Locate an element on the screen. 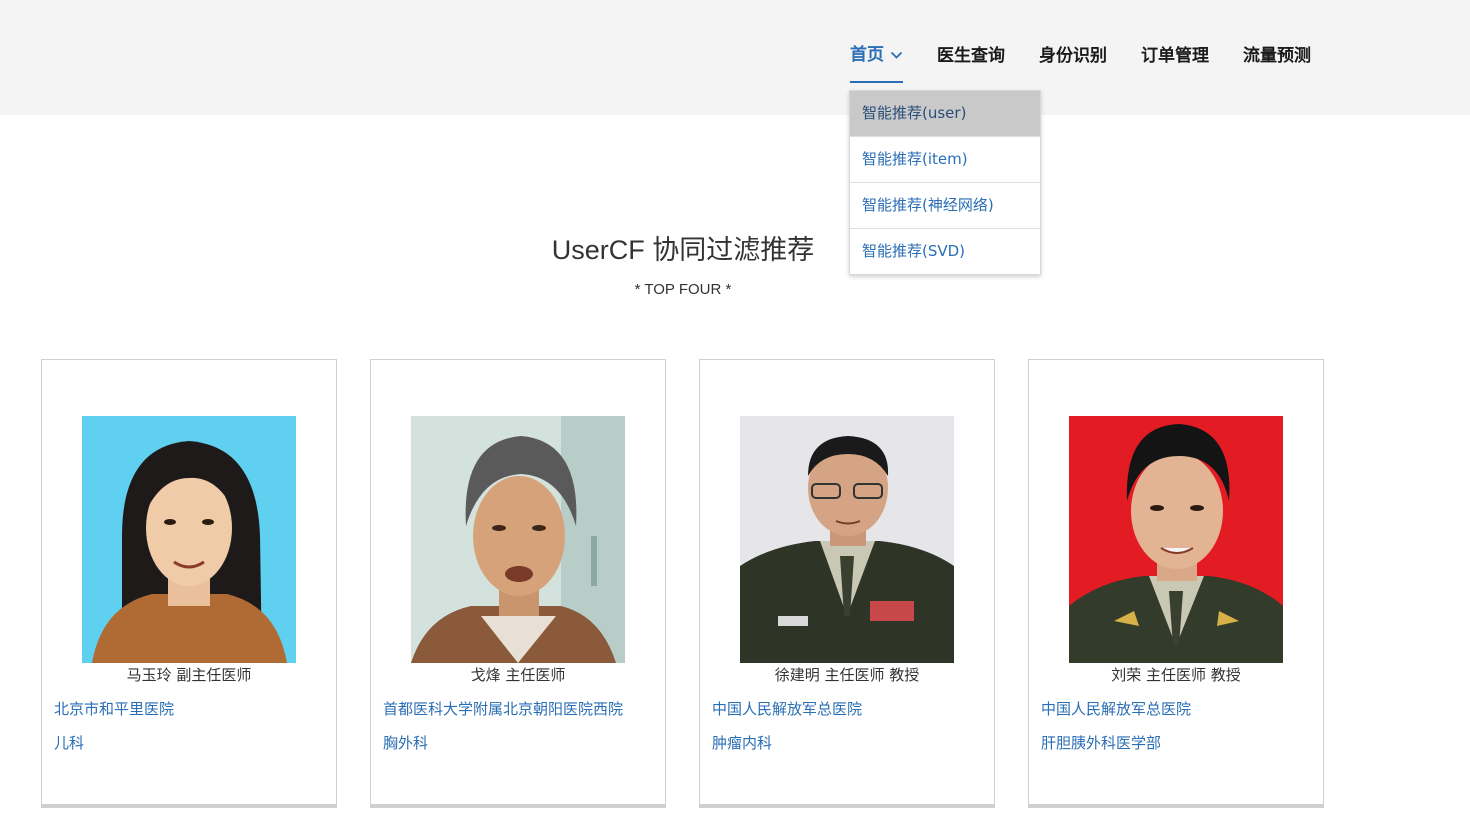  nav-item-traffic-forecast: 流量预测 is located at coordinates (1277, 61).